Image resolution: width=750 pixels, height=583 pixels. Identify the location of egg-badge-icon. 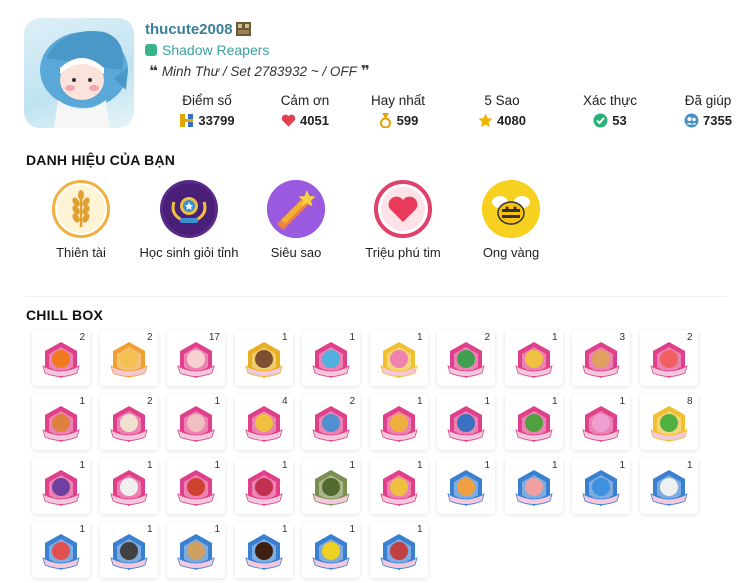
(196, 360).